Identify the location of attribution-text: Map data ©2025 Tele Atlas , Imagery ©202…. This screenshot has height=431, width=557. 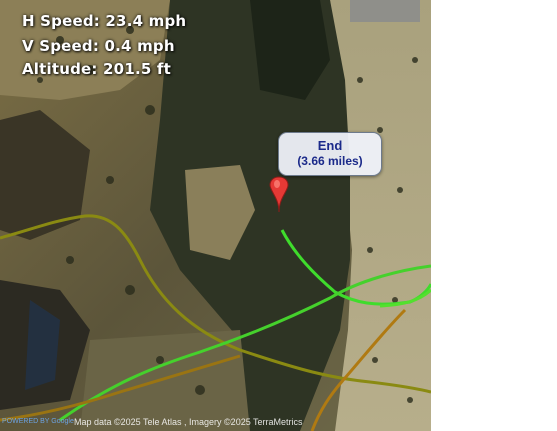
(188, 422).